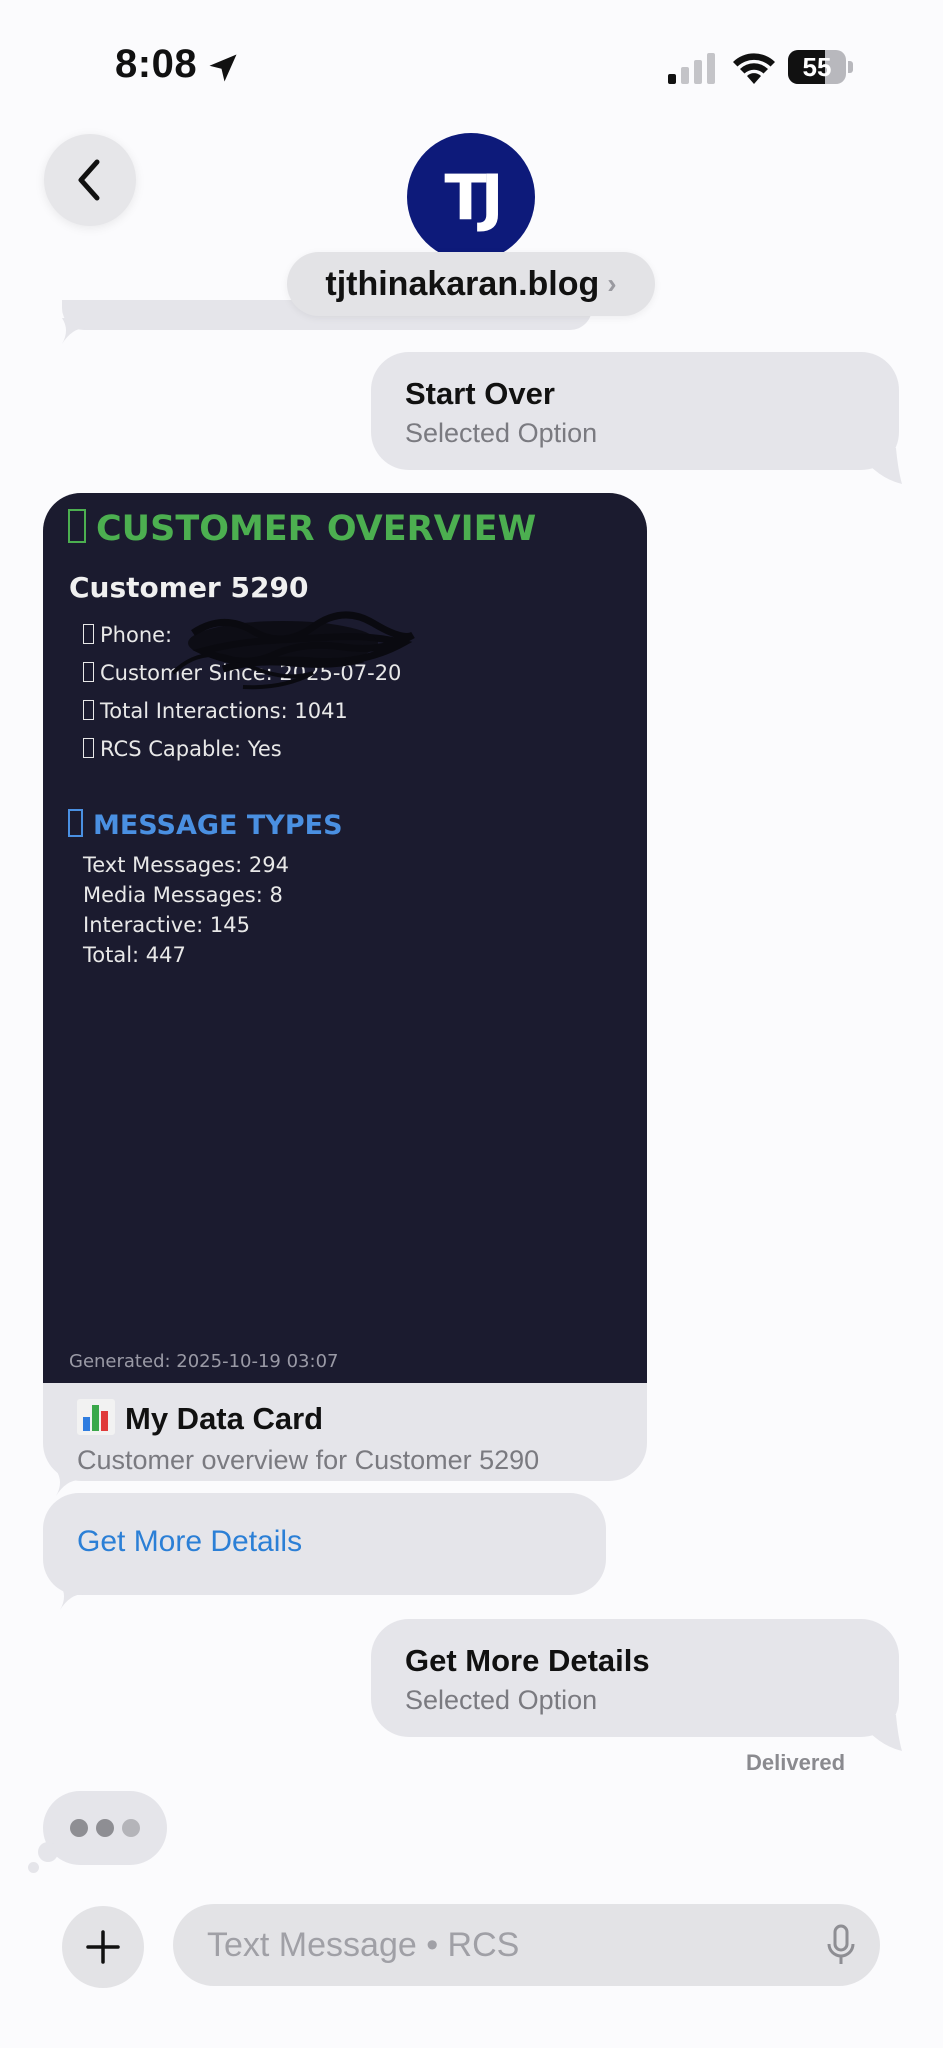 The height and width of the screenshot is (2048, 943). Describe the element at coordinates (166, 925) in the screenshot. I see `interactive-count: Interactive: 145` at that location.